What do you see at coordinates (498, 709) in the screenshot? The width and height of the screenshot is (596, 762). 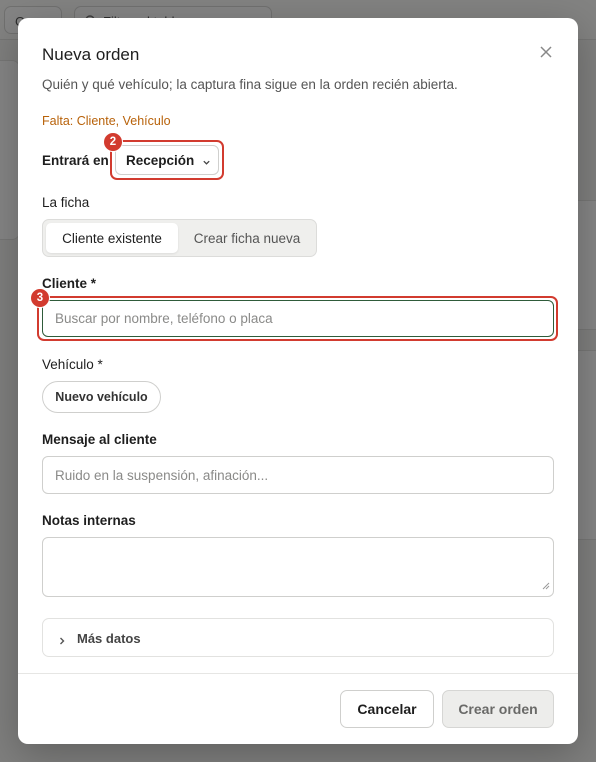 I see `create-order-button: Crear orden` at bounding box center [498, 709].